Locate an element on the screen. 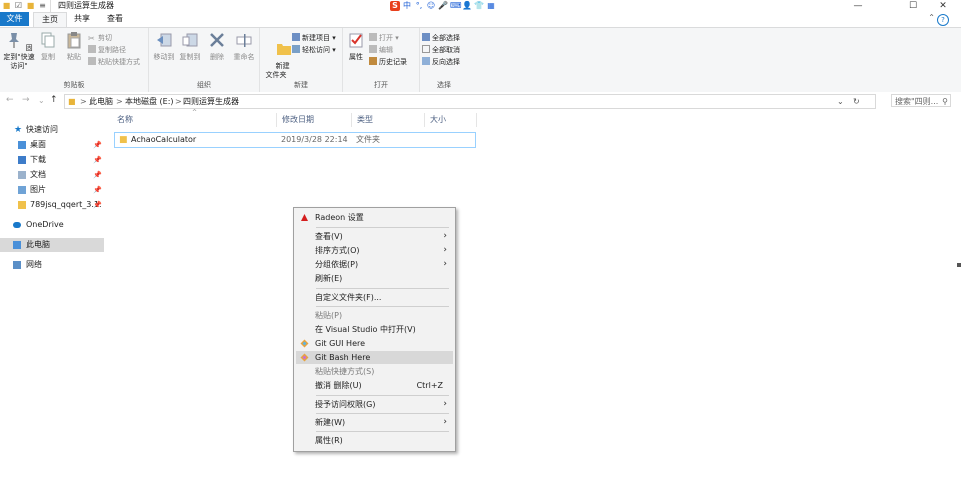 Image resolution: width=961 pixels, height=477 pixels. copy-button: 复制 is located at coordinates (48, 46).